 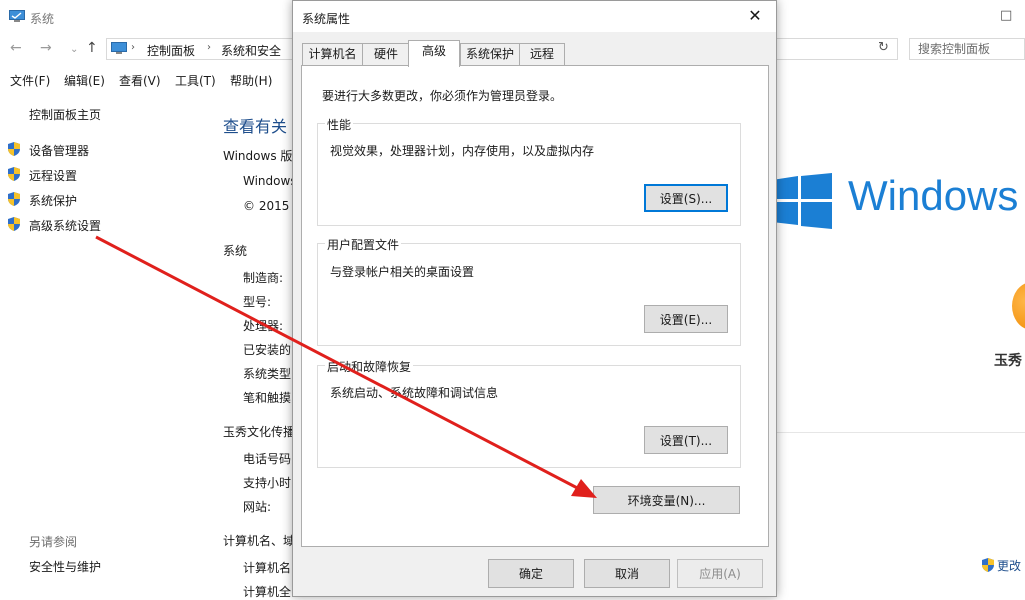 What do you see at coordinates (195, 80) in the screenshot?
I see `menu-tools: 工具(T)` at bounding box center [195, 80].